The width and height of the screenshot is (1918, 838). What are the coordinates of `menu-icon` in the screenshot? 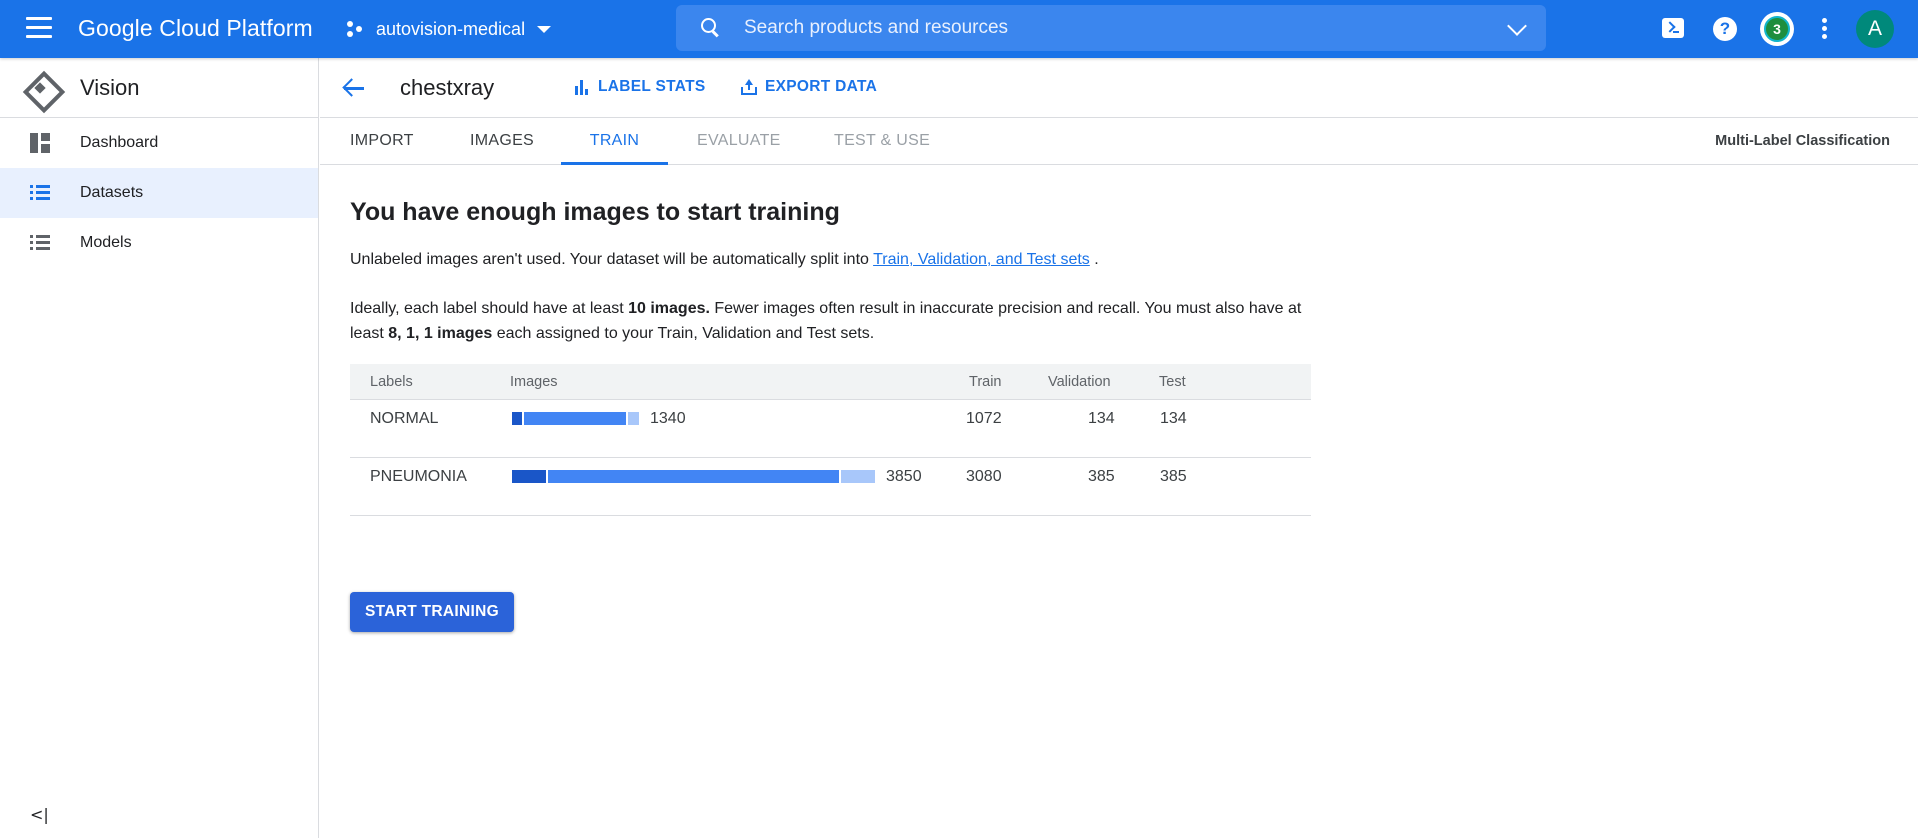 It's located at (39, 28).